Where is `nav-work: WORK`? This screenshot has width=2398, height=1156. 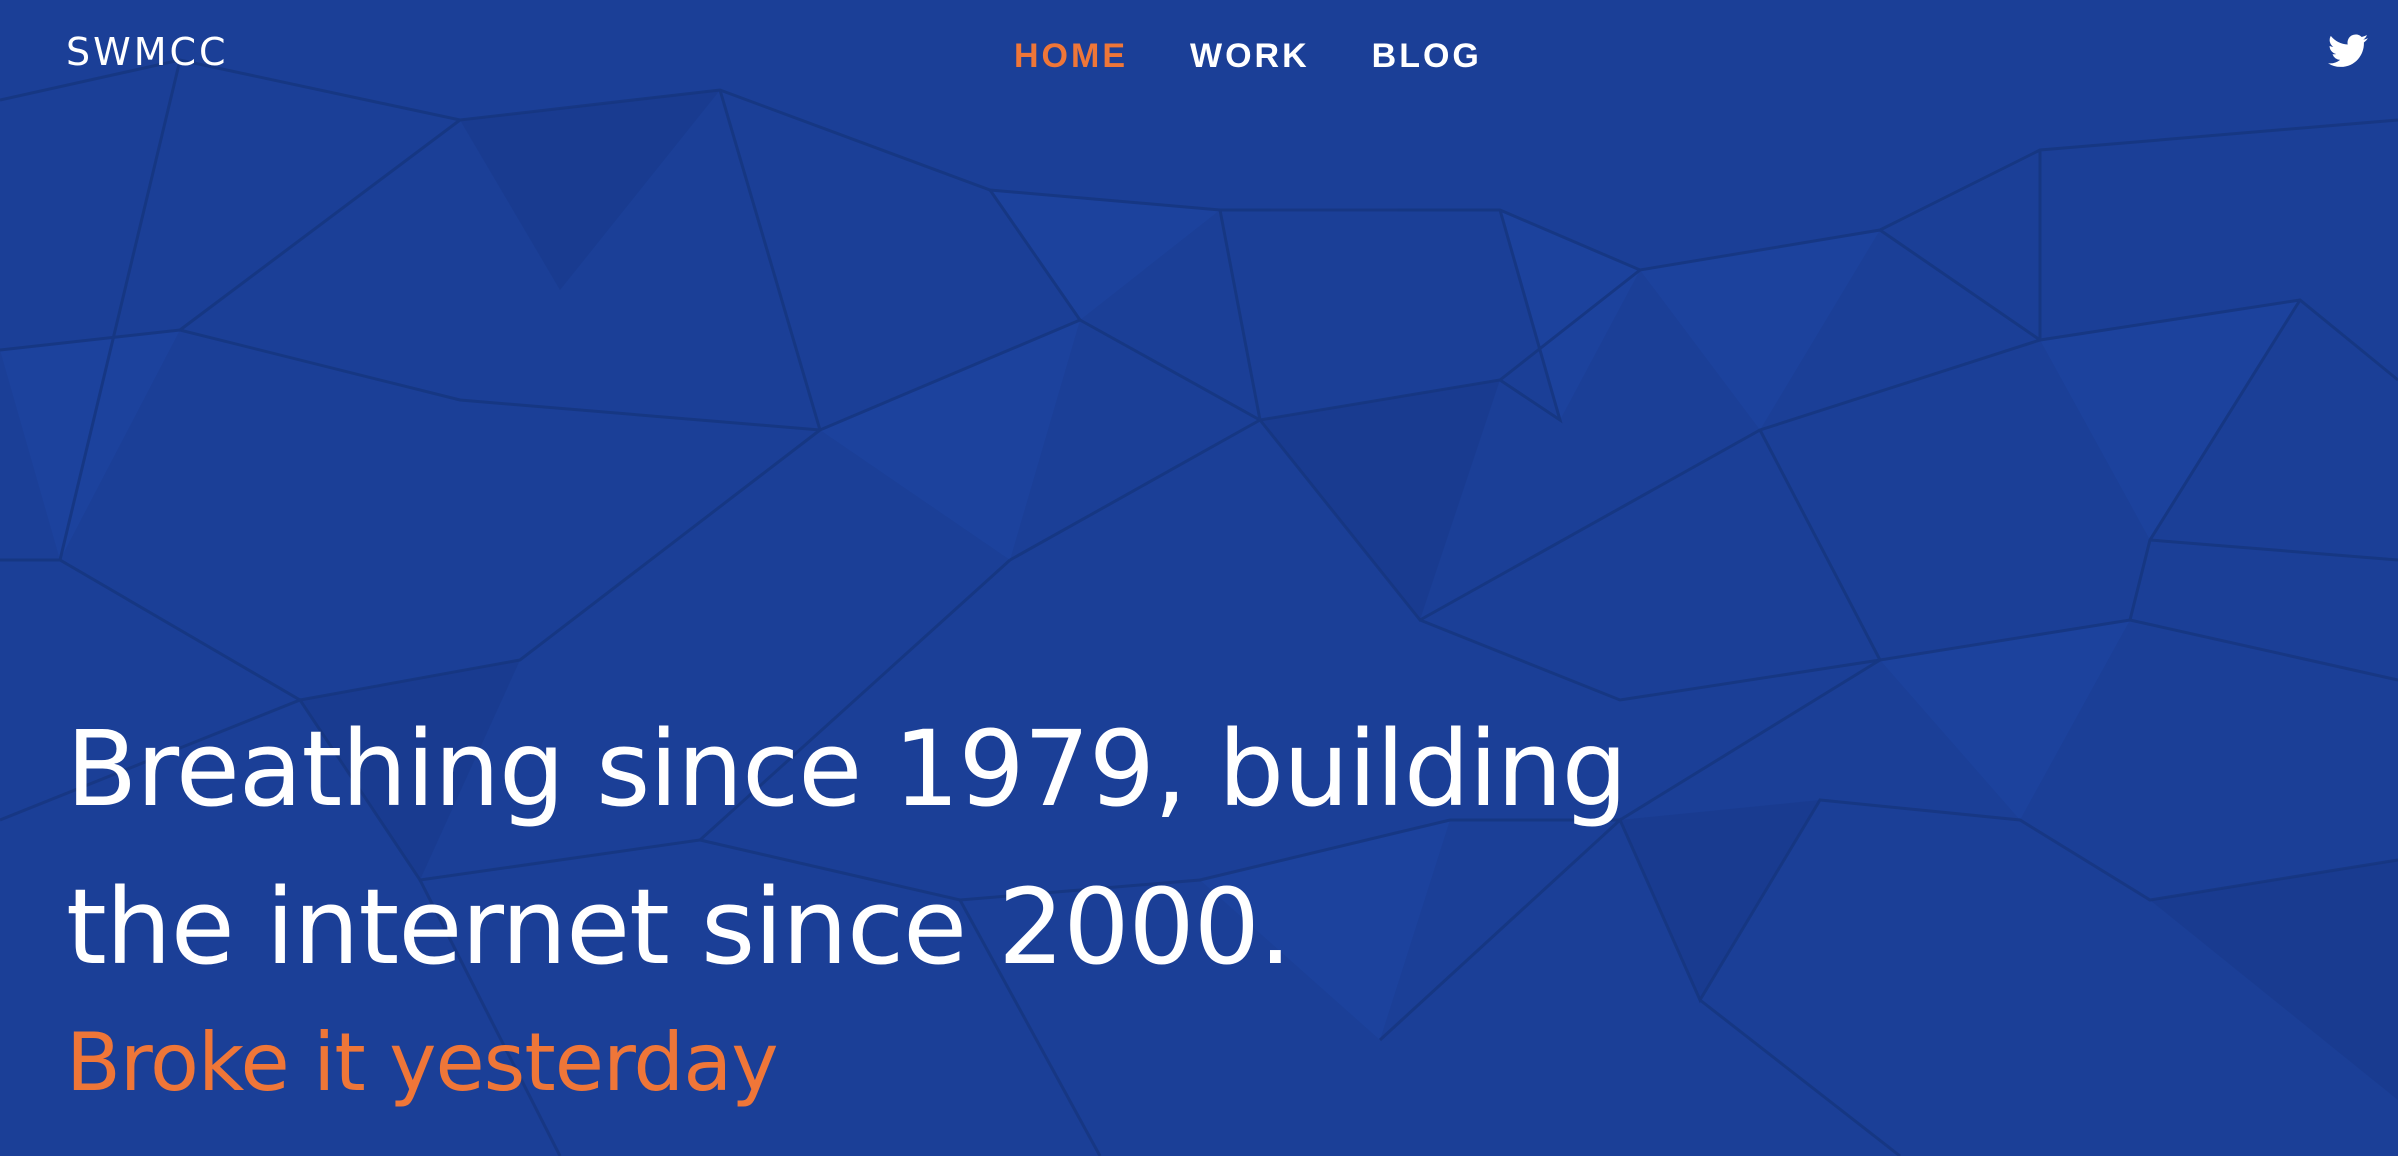 nav-work: WORK is located at coordinates (1250, 56).